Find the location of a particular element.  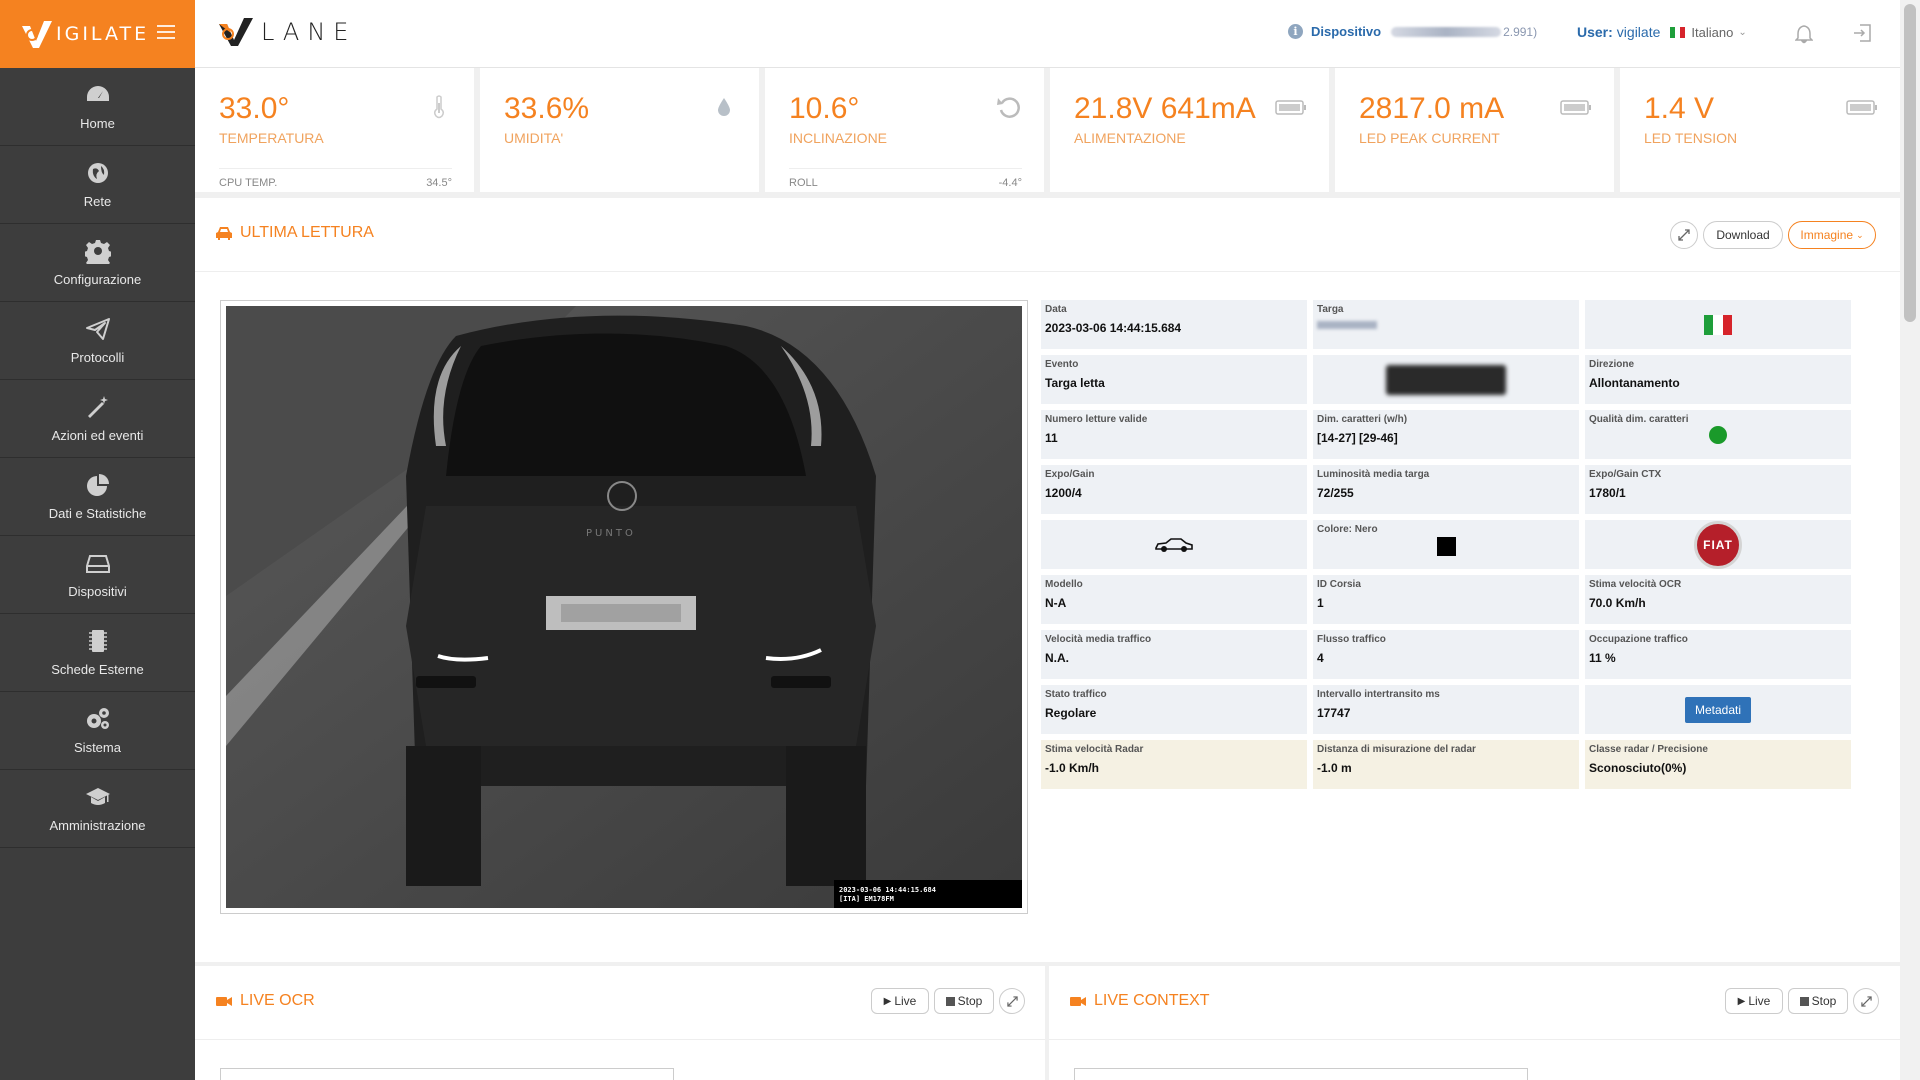

menu-toggle-icon is located at coordinates (166, 32).